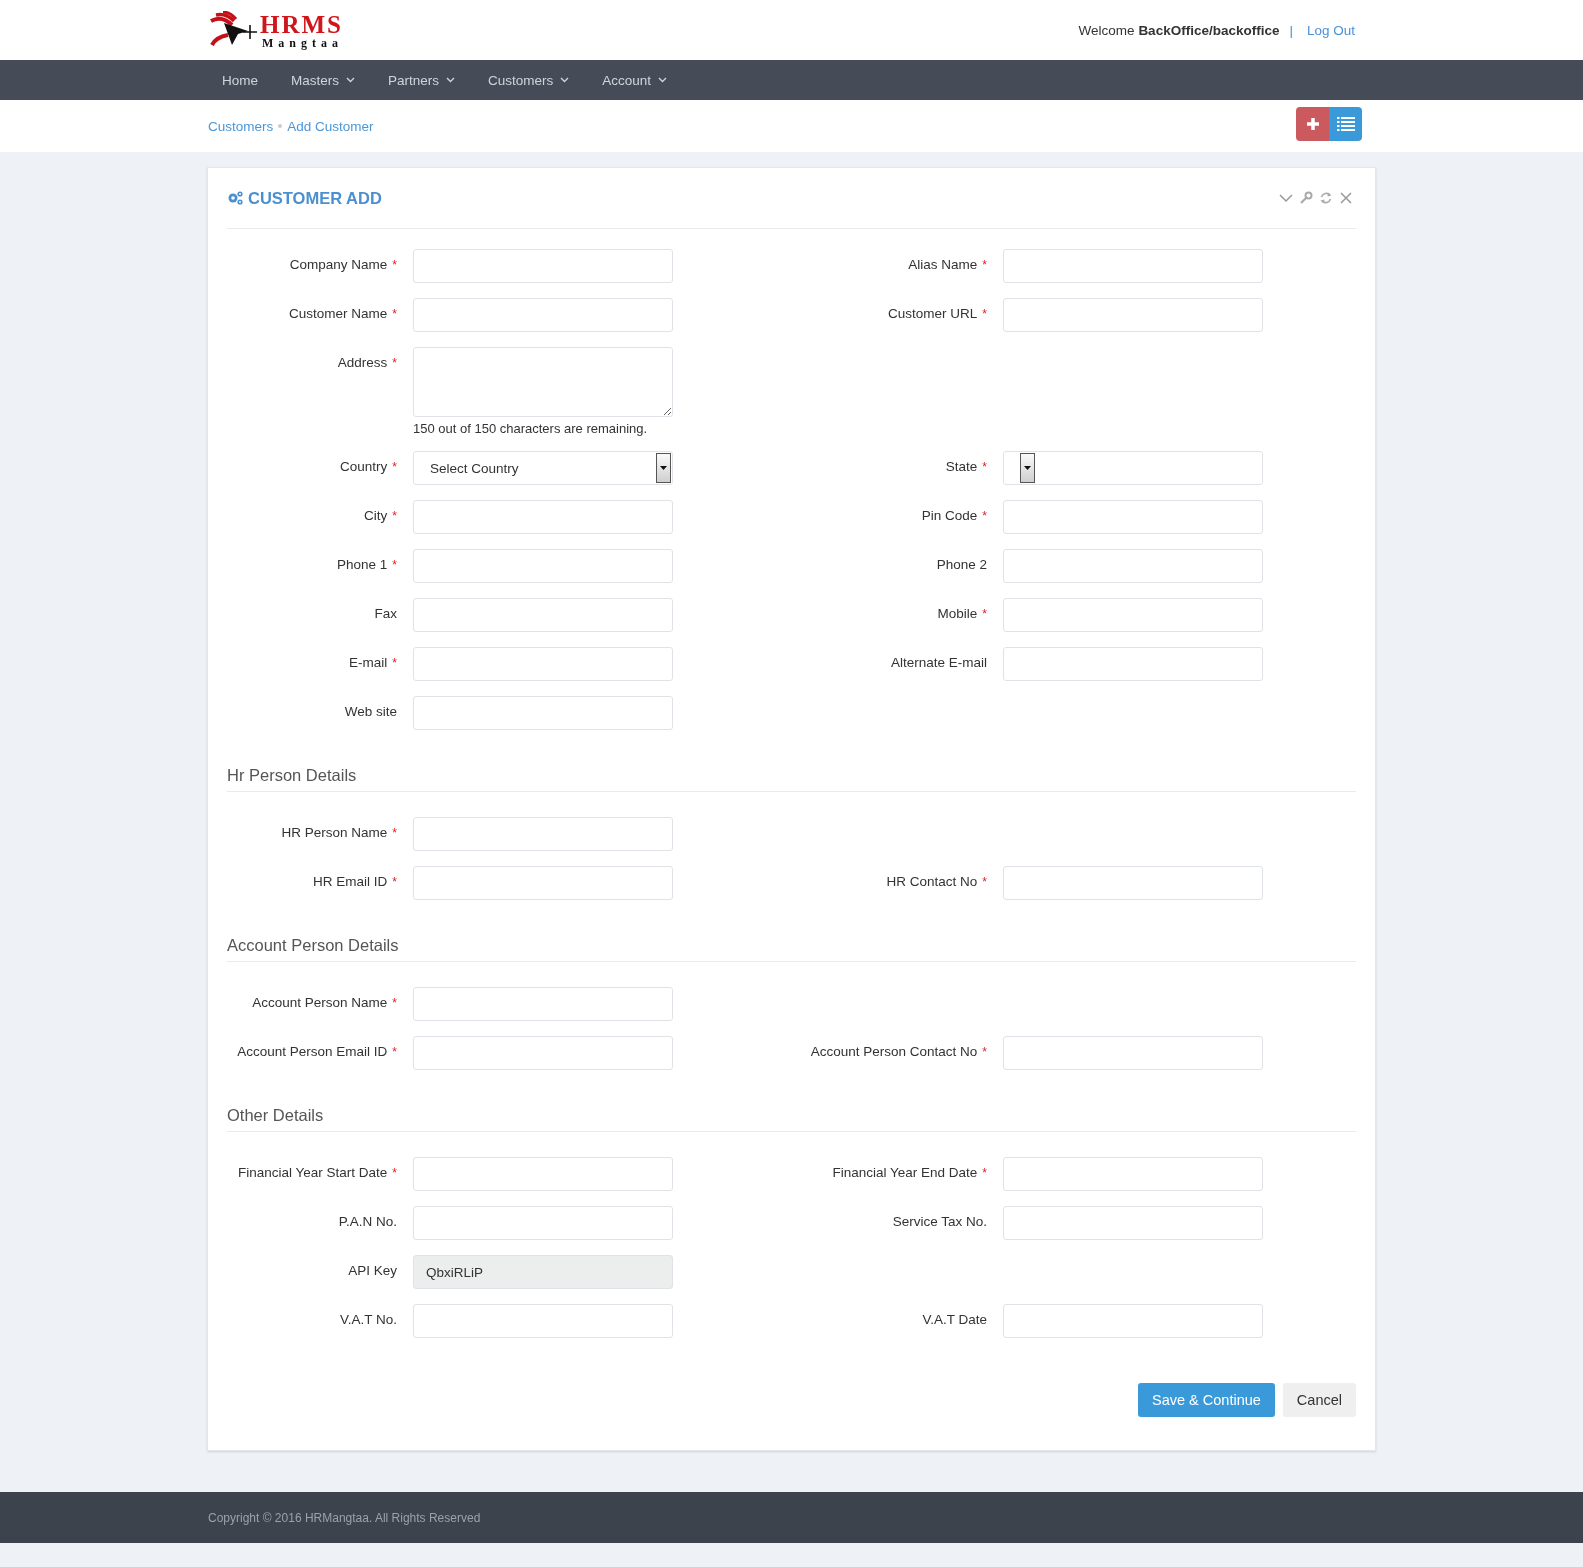  Describe the element at coordinates (330, 126) in the screenshot. I see `breadcrumb-link: Add Customer` at that location.